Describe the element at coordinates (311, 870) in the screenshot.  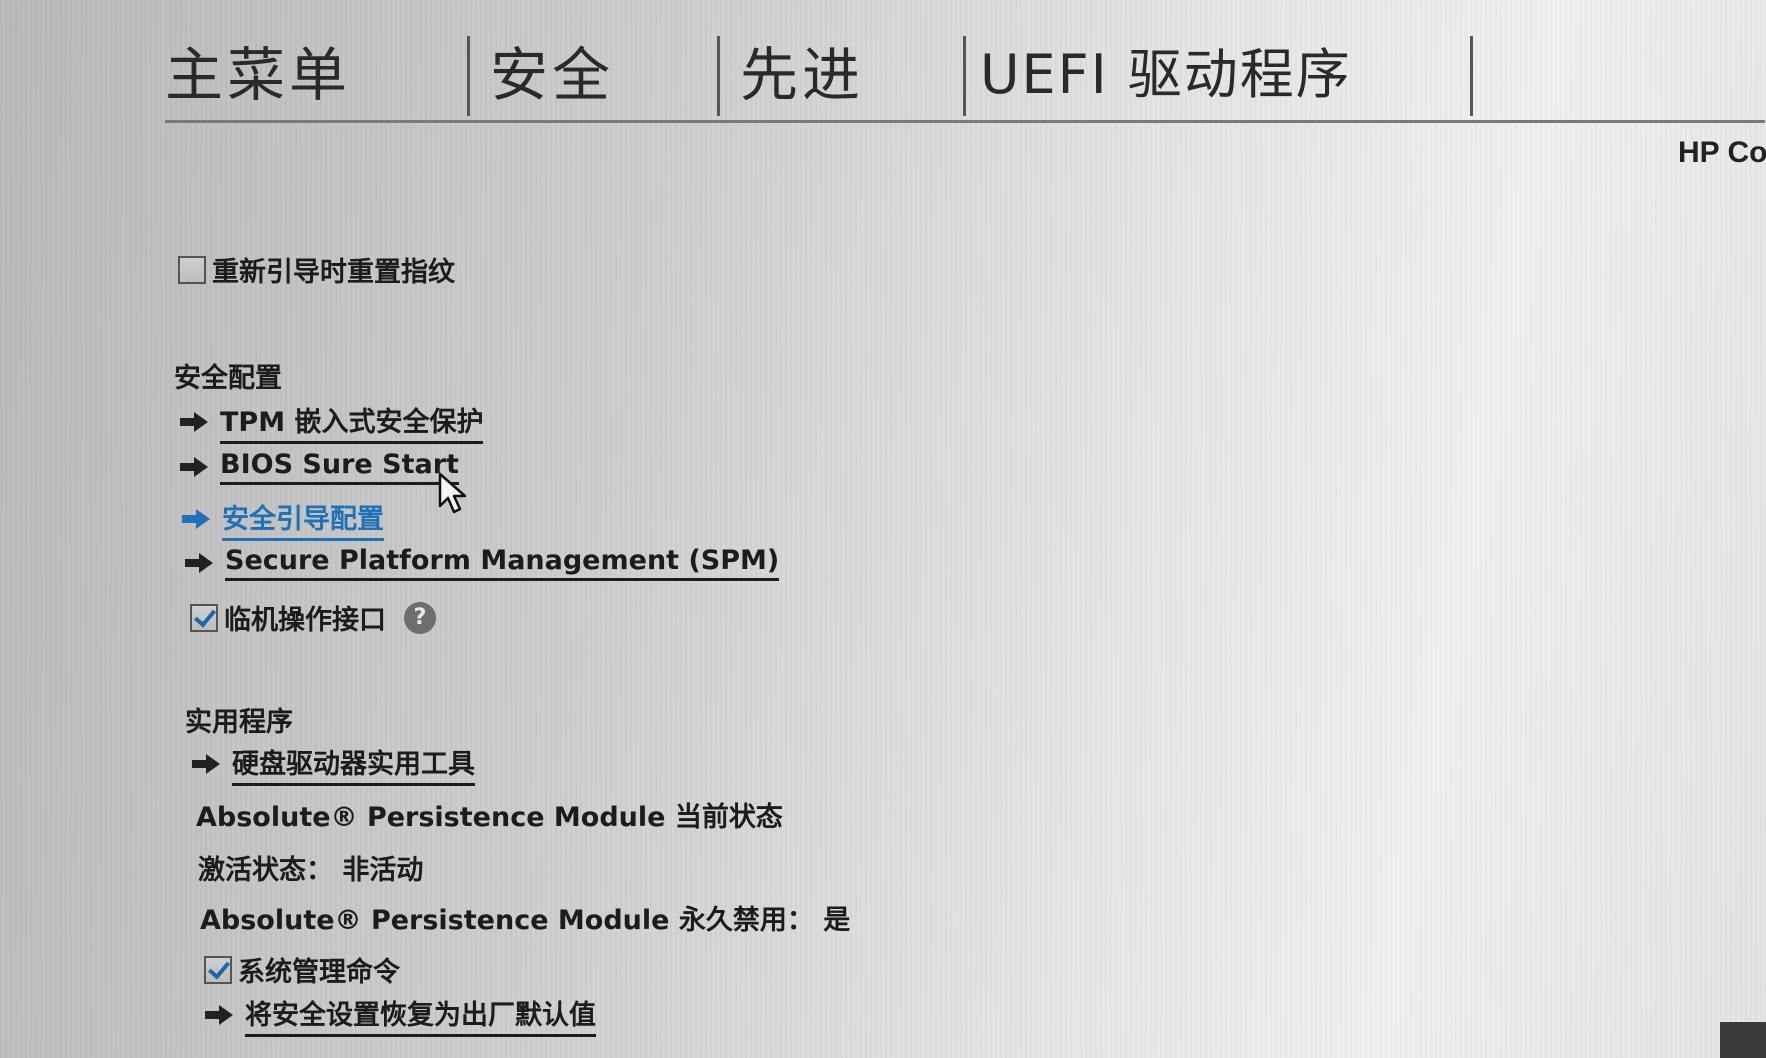
I see `activation-state-text: 激活状态： 非活动` at that location.